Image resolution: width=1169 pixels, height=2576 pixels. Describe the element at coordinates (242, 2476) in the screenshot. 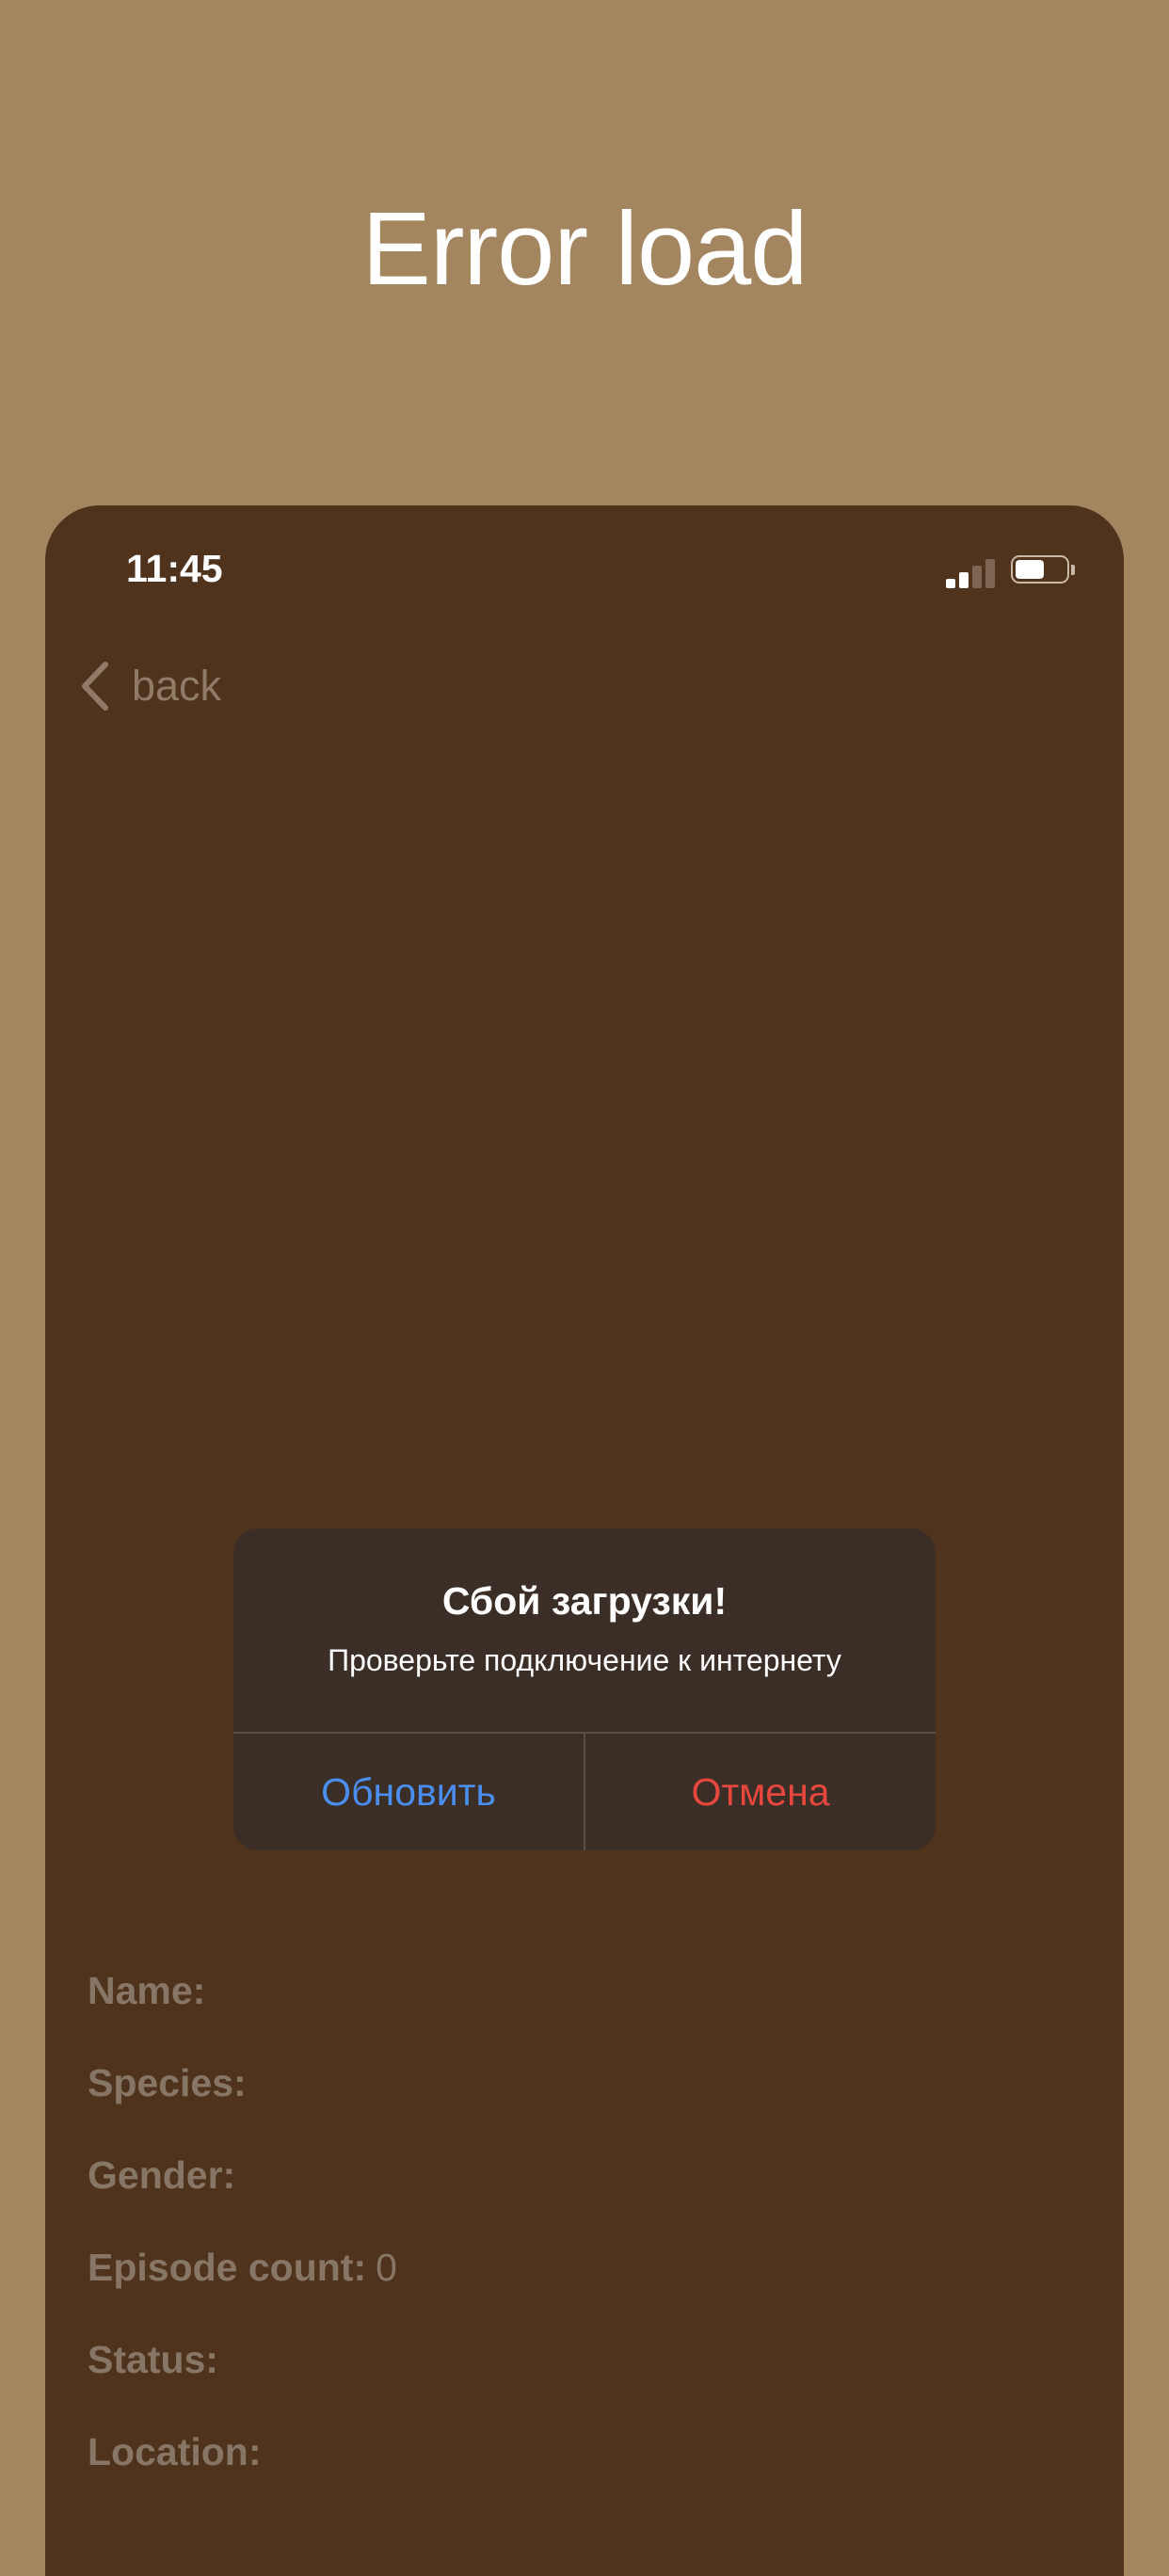

I see `detail-row-location: Location:` at that location.